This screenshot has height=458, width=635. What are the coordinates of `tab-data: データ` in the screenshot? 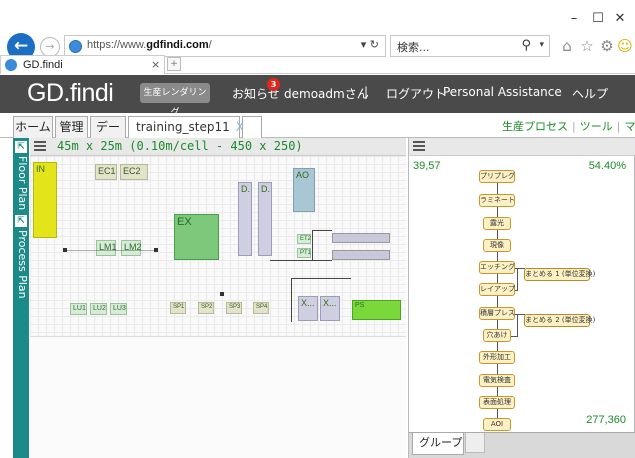 It's located at (108, 135).